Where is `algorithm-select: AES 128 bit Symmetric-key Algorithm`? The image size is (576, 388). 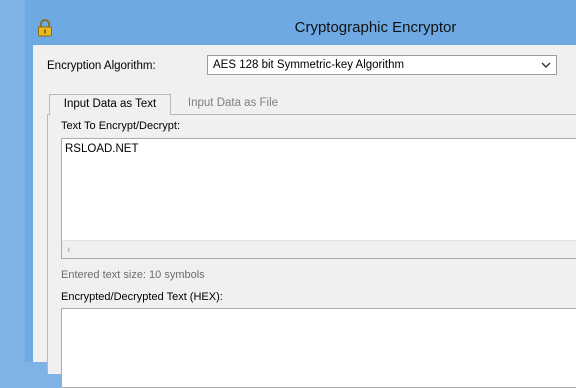 algorithm-select: AES 128 bit Symmetric-key Algorithm is located at coordinates (382, 65).